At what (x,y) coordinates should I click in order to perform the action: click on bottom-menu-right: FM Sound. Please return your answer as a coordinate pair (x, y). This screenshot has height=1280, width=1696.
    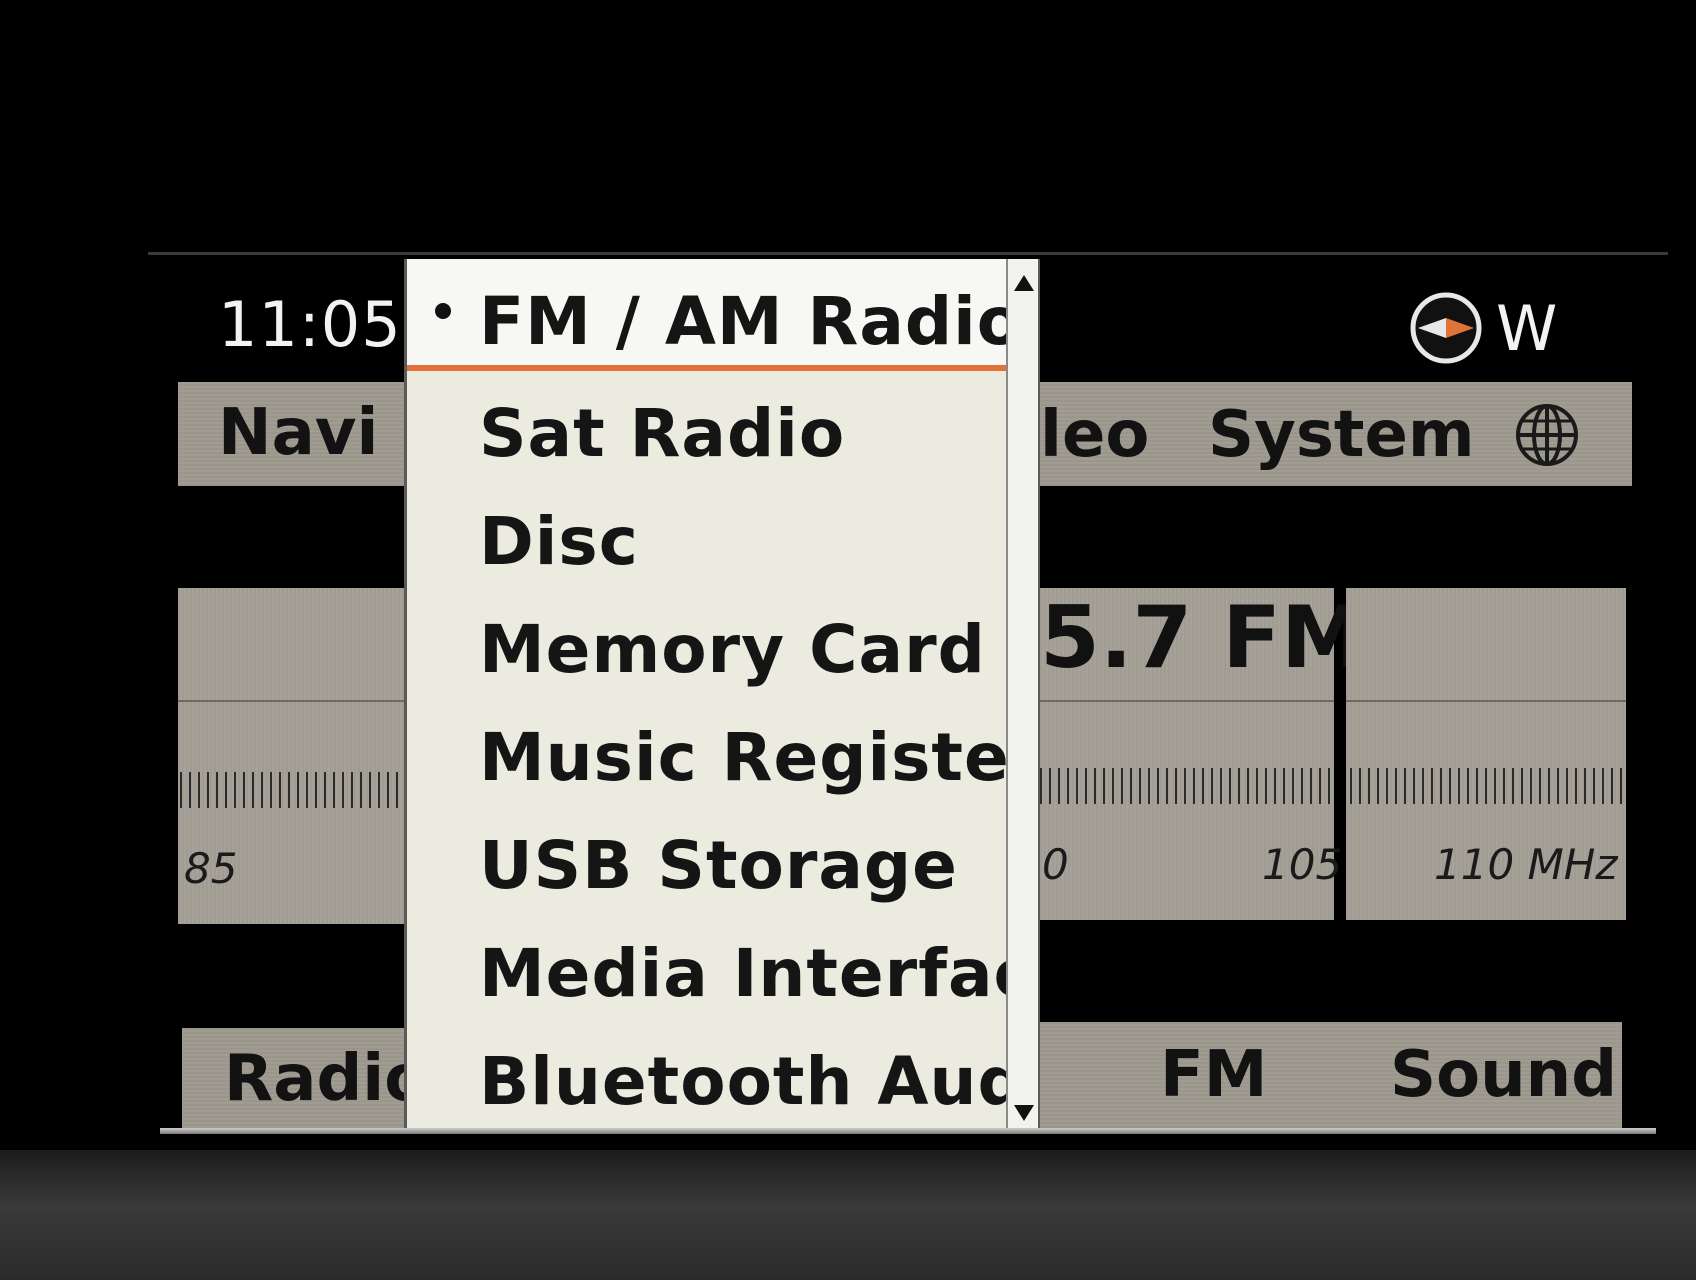
    Looking at the image, I should click on (1331, 1075).